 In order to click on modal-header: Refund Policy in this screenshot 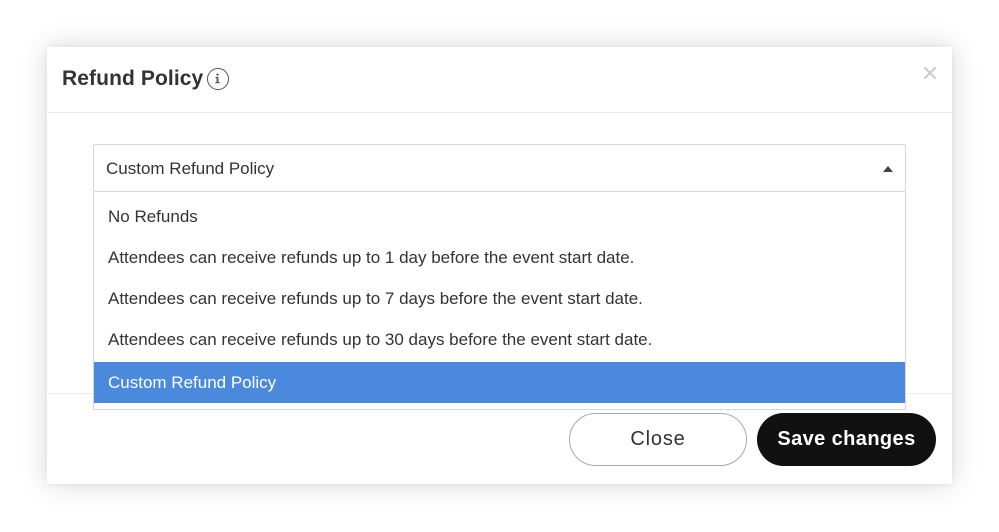, I will do `click(499, 80)`.